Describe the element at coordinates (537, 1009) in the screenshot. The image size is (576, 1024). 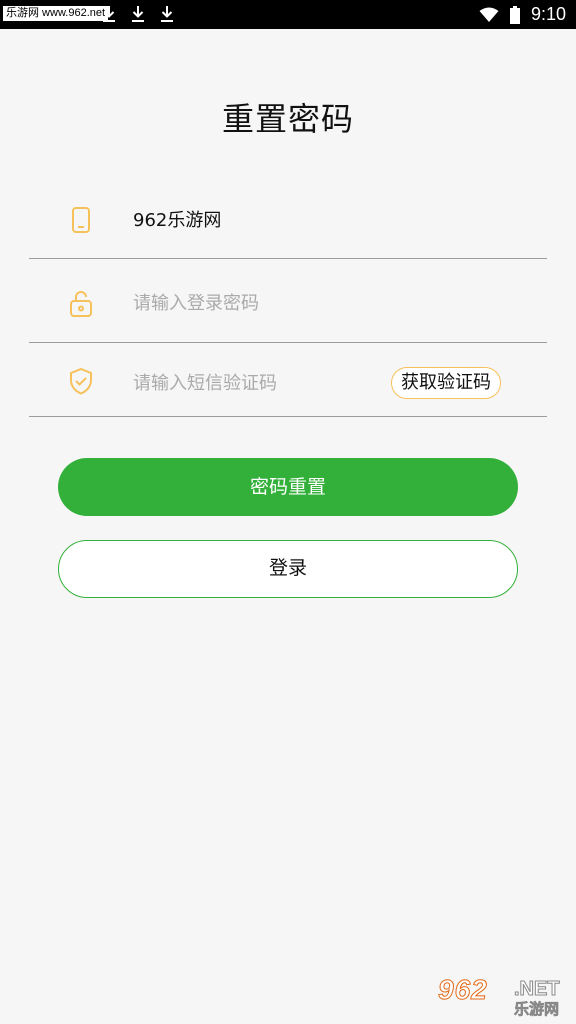
I see `watermark-site-name: 乐游网` at that location.